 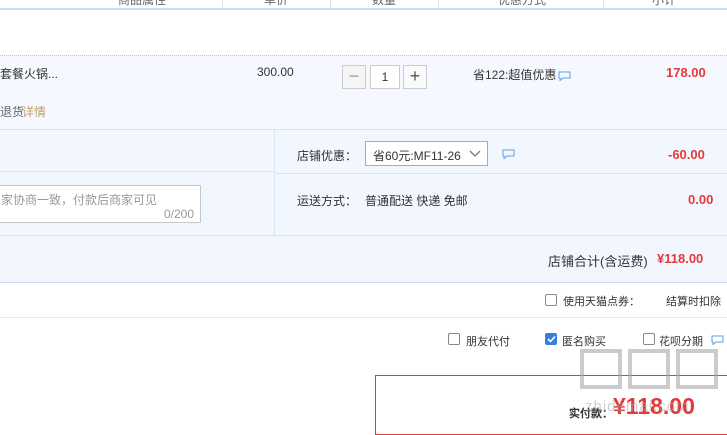 What do you see at coordinates (385, 77) in the screenshot?
I see `quantity-input: 1` at bounding box center [385, 77].